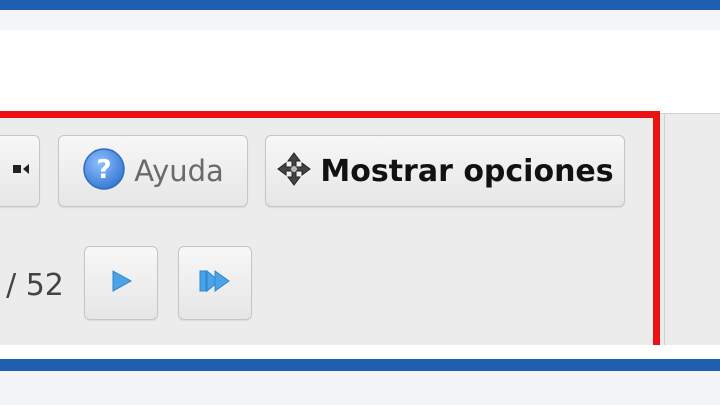 The width and height of the screenshot is (720, 405). I want to click on bottom-accent-bar, so click(360, 365).